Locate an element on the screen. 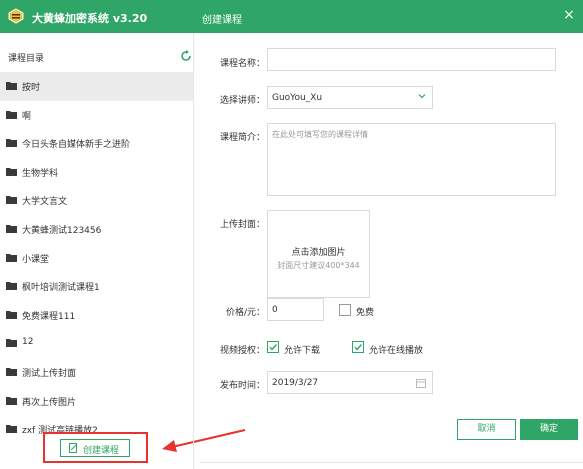 The image size is (583, 469). list-item: 按时 is located at coordinates (96, 86).